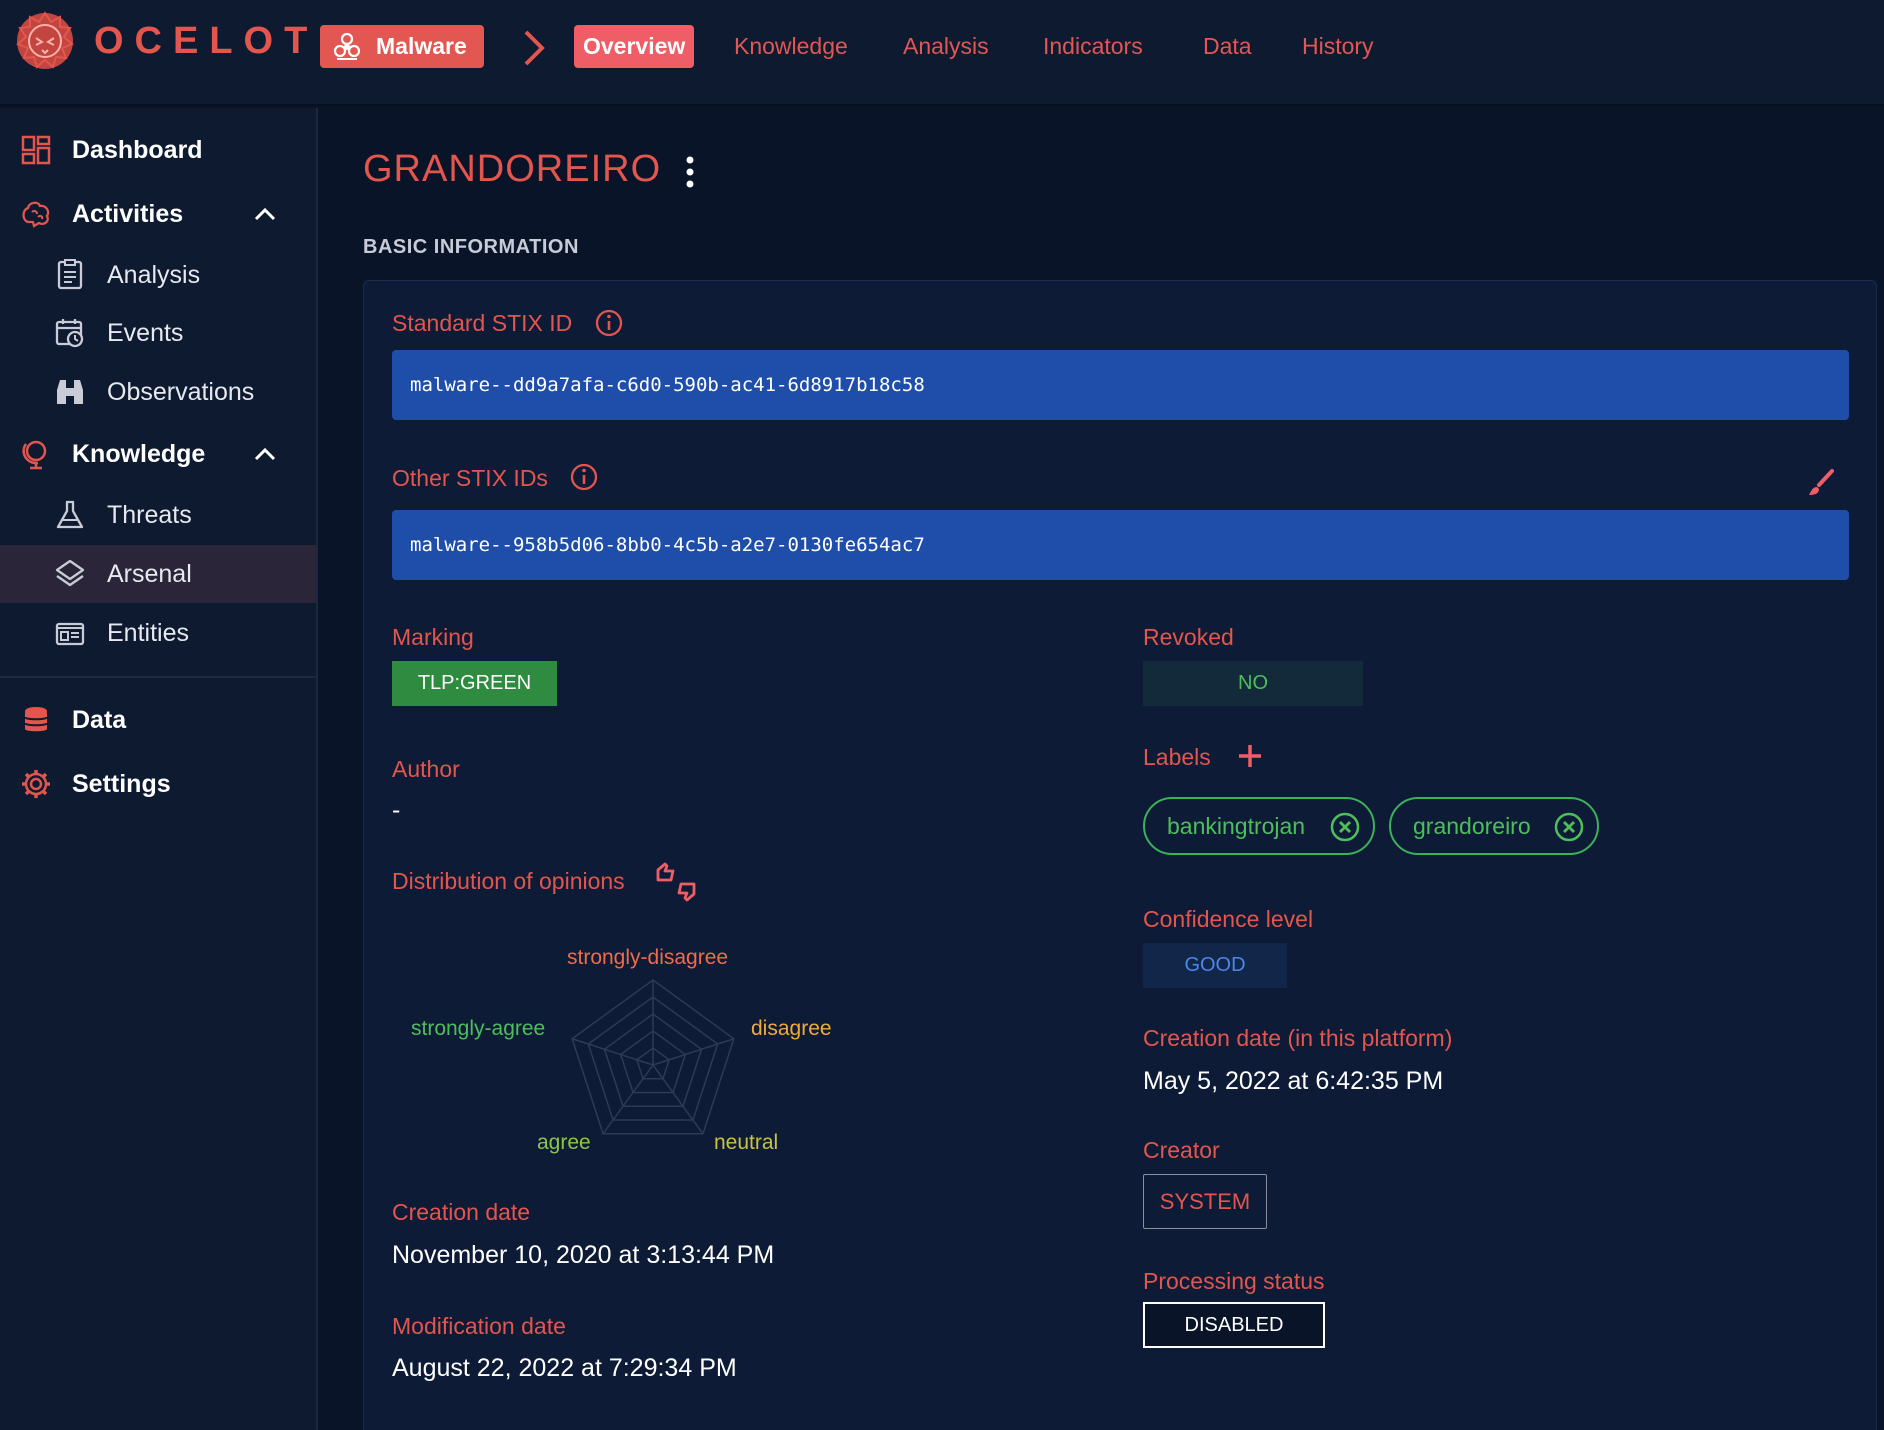 Image resolution: width=1884 pixels, height=1430 pixels. I want to click on distribution-of-opinions-label: Distribution of opinions, so click(508, 881).